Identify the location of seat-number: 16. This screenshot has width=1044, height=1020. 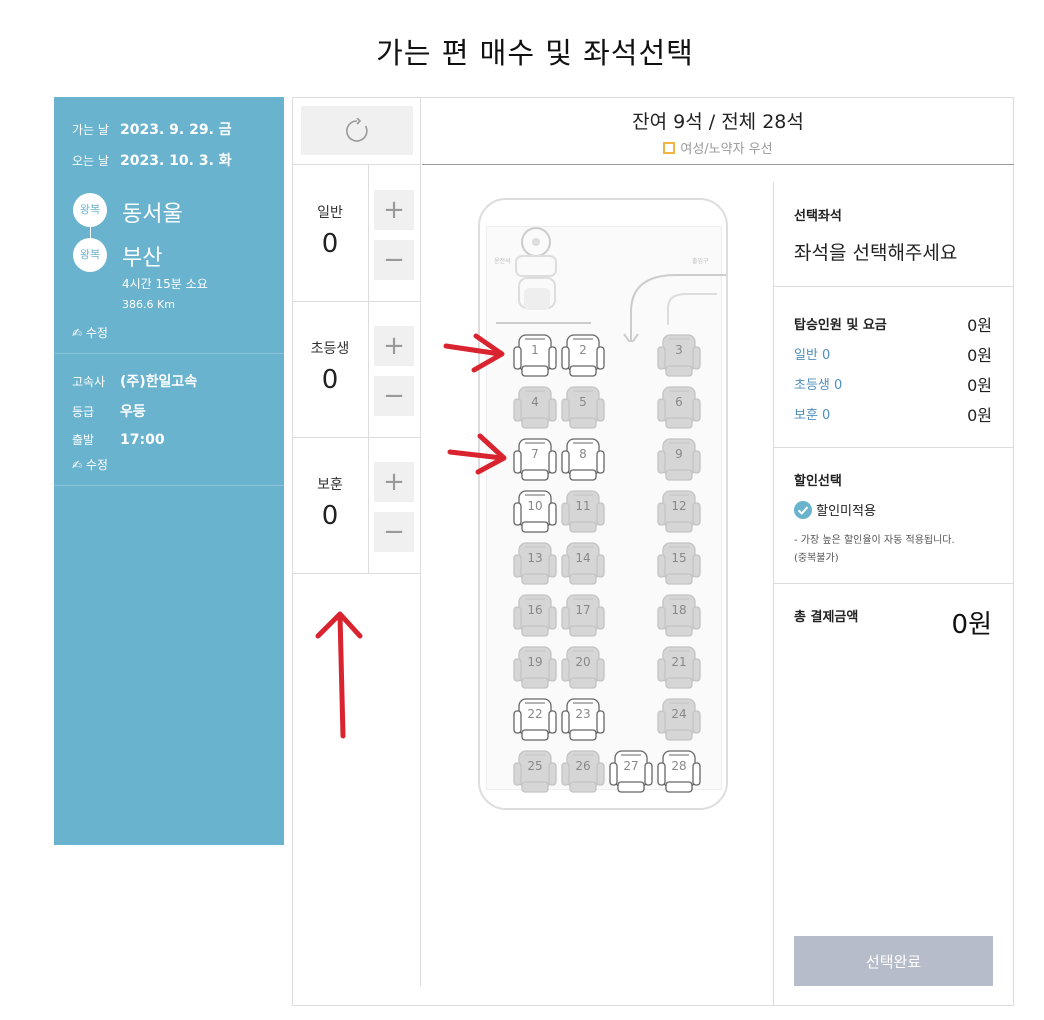
(535, 610).